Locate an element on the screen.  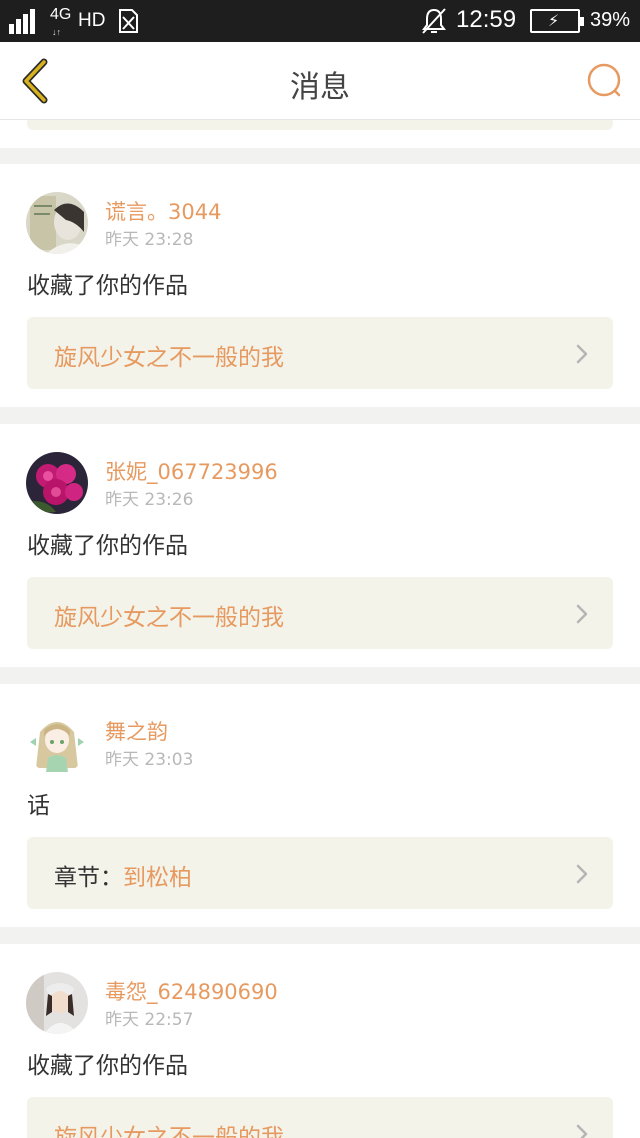
no-sim-icon is located at coordinates (128, 21).